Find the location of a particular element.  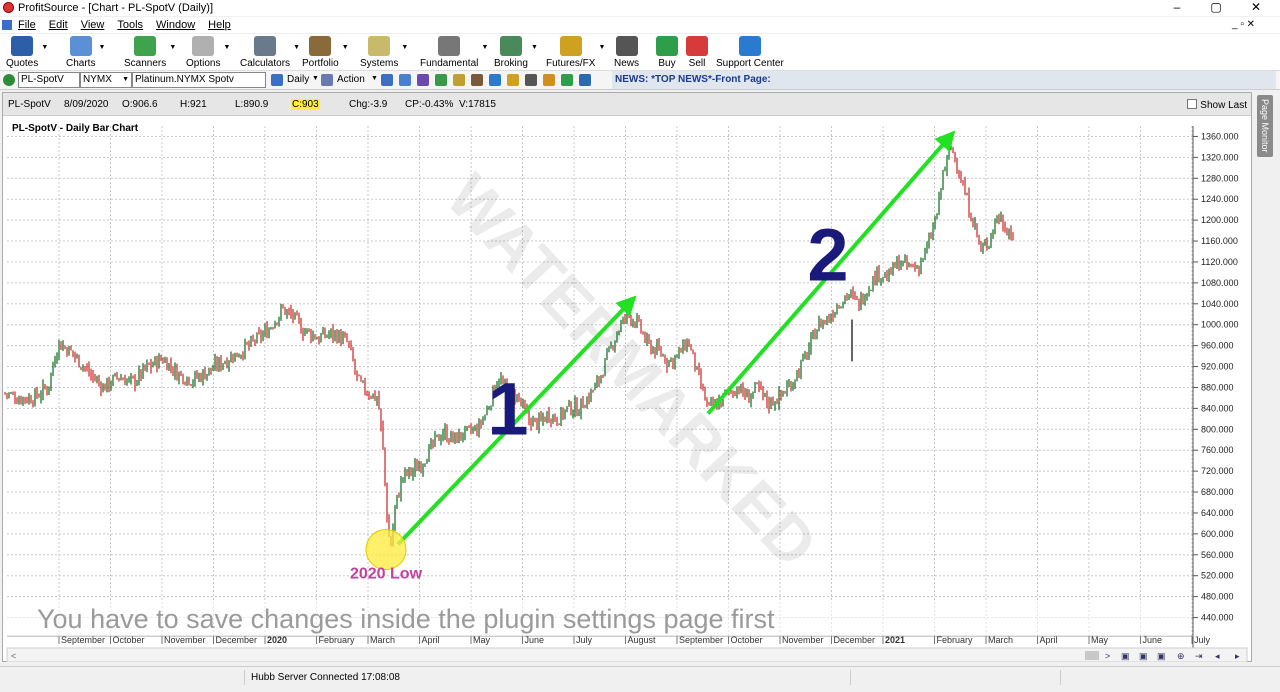

exchange-select: NYMX ▼ is located at coordinates (106, 80).